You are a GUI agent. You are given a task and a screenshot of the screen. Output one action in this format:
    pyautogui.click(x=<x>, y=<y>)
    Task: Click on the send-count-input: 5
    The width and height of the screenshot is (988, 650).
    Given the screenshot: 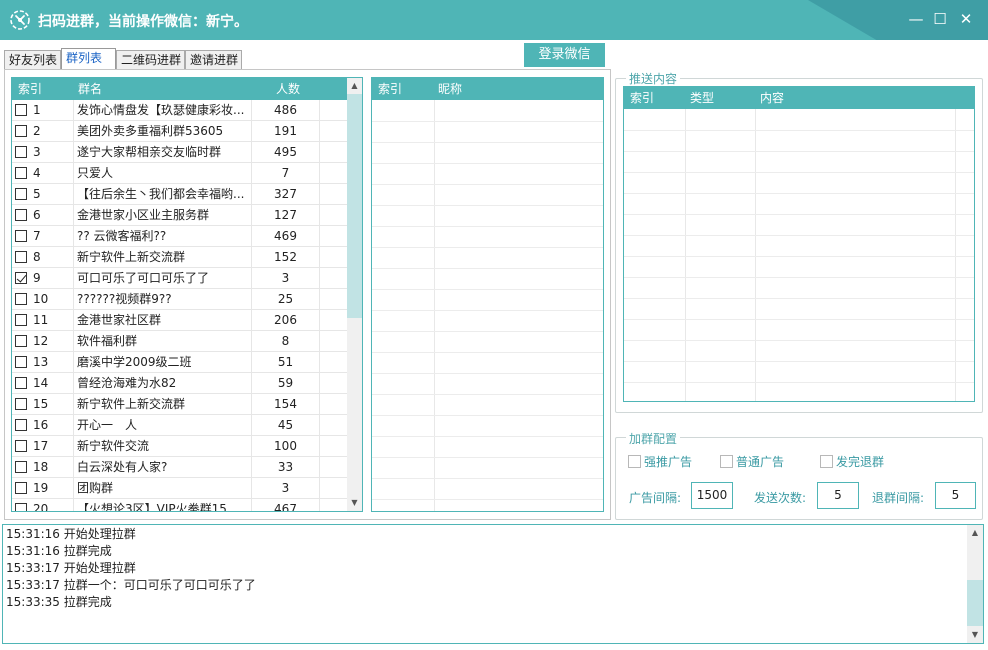 What is the action you would take?
    pyautogui.click(x=838, y=495)
    